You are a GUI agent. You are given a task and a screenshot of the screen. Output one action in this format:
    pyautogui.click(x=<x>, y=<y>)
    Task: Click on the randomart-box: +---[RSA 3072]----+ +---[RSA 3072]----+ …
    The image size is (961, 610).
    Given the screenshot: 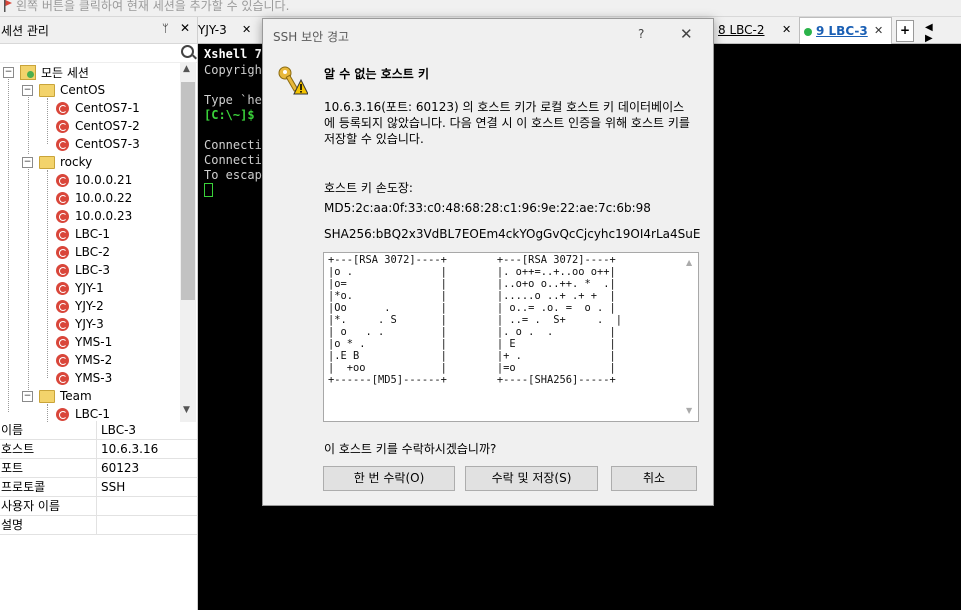 What is the action you would take?
    pyautogui.click(x=511, y=337)
    